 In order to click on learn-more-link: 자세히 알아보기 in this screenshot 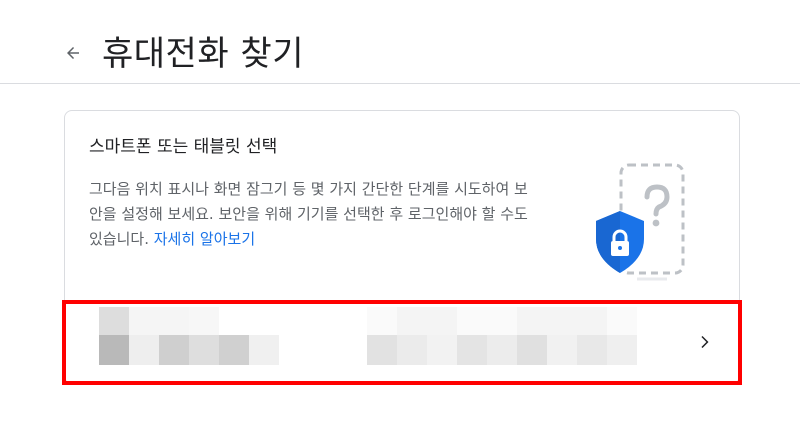, I will do `click(204, 239)`.